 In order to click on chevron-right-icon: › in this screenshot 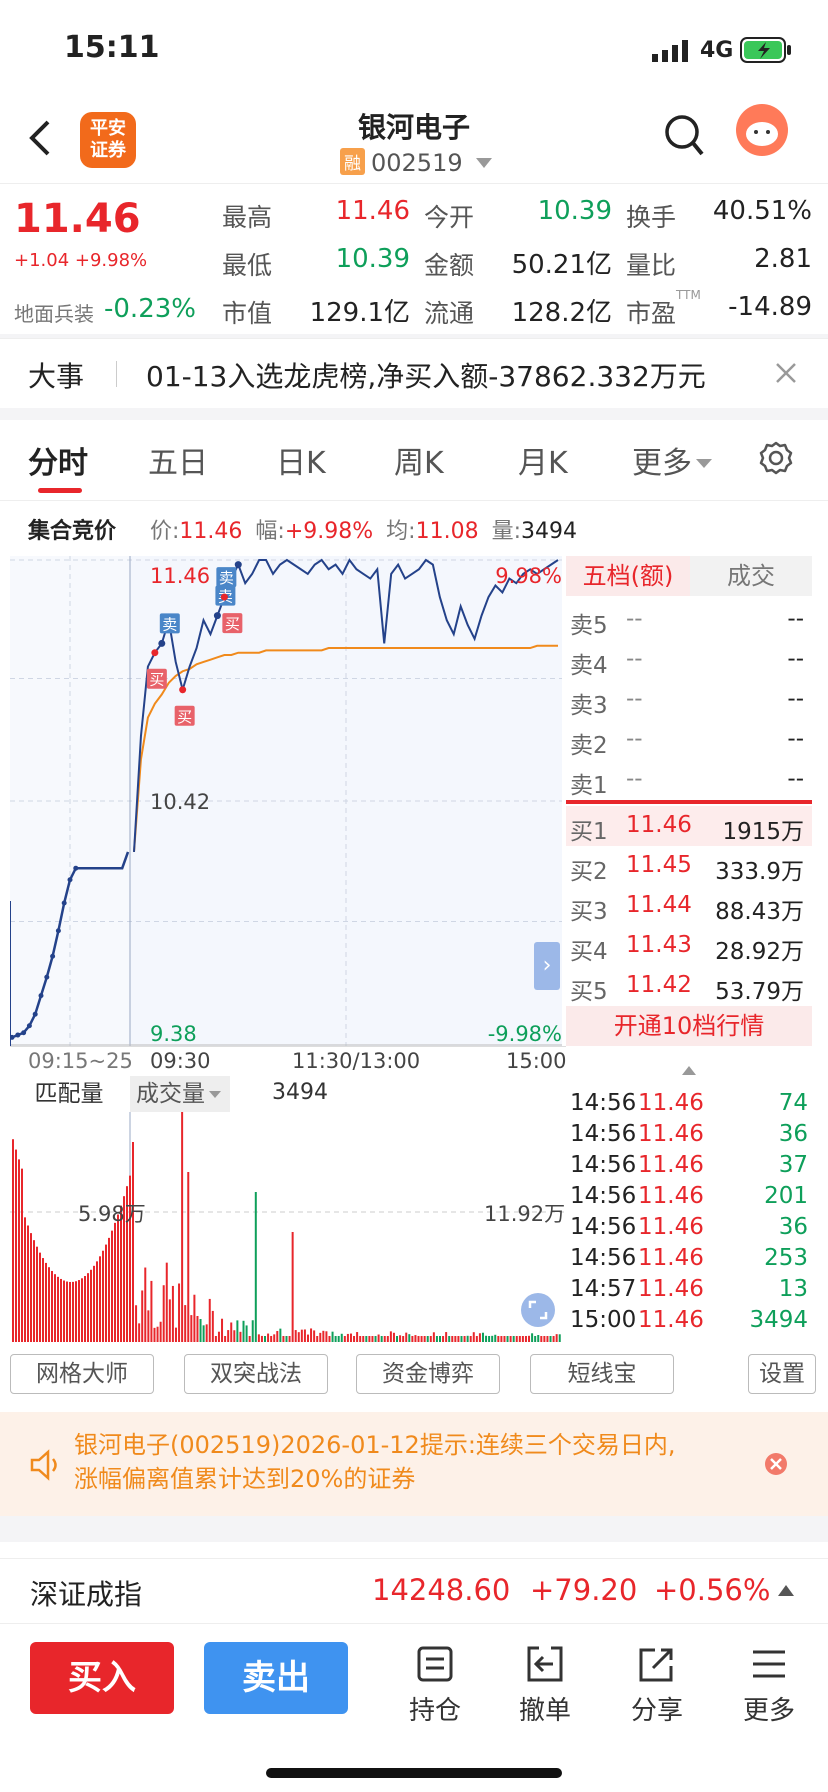, I will do `click(547, 966)`.